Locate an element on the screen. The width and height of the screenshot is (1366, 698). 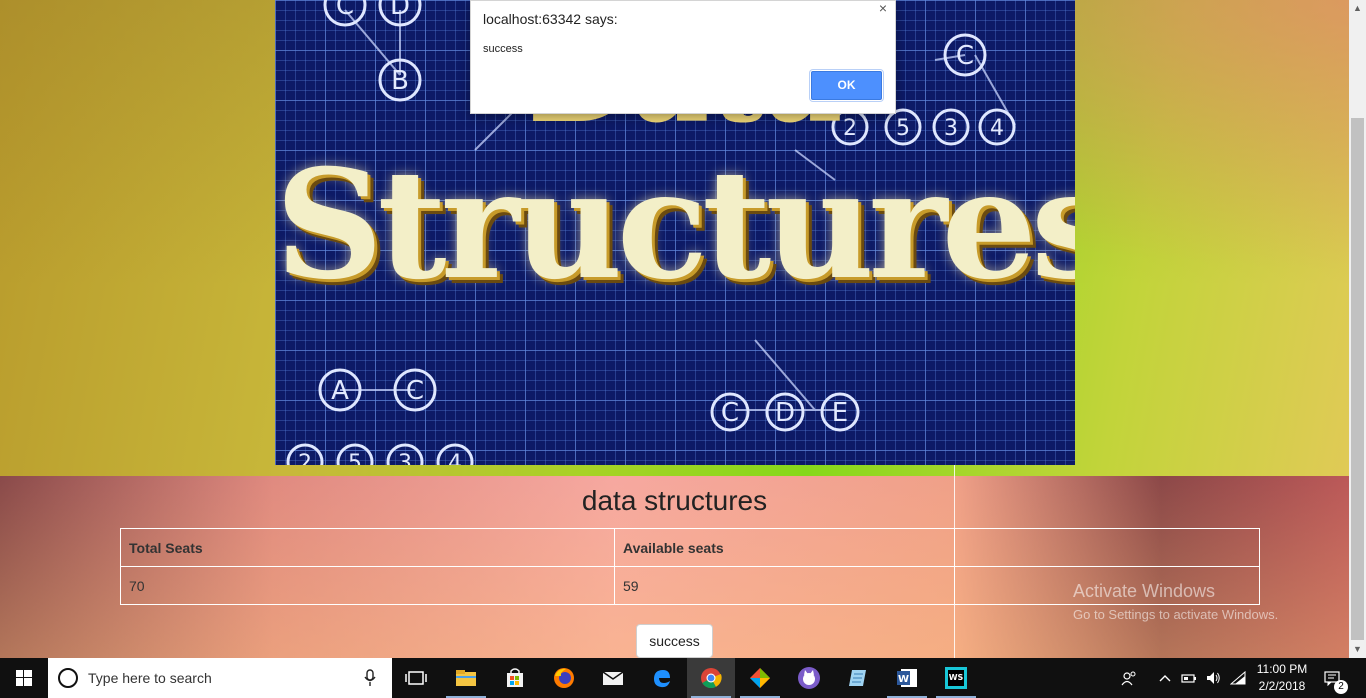
chrome-icon is located at coordinates (711, 678).